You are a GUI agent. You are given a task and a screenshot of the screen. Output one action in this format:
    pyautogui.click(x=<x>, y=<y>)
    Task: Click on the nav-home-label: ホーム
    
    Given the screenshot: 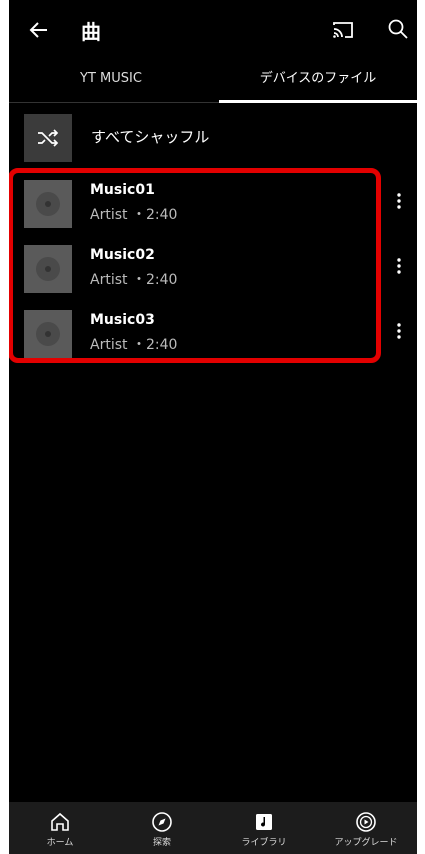 What is the action you would take?
    pyautogui.click(x=60, y=843)
    